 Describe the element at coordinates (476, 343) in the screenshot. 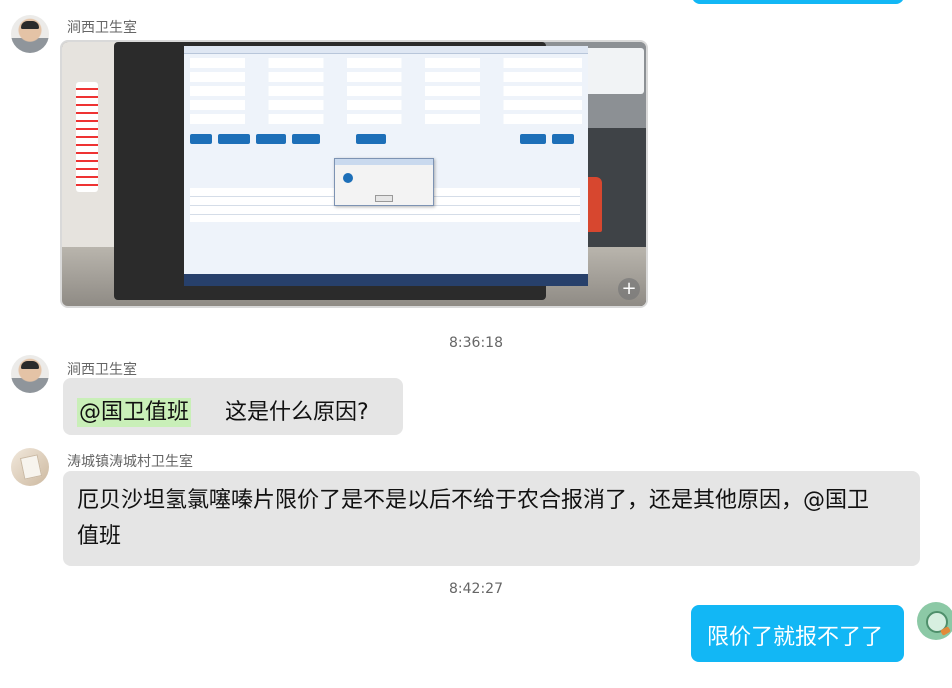

I see `timestamp: 8:36:18` at that location.